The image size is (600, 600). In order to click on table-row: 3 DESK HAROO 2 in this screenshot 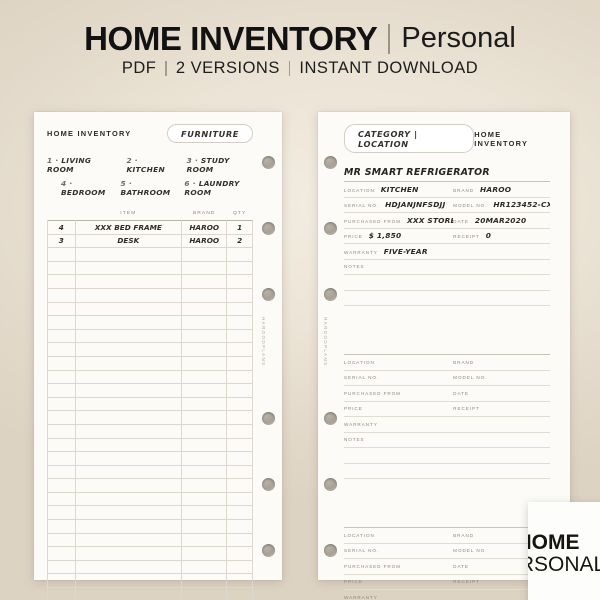, I will do `click(150, 241)`.